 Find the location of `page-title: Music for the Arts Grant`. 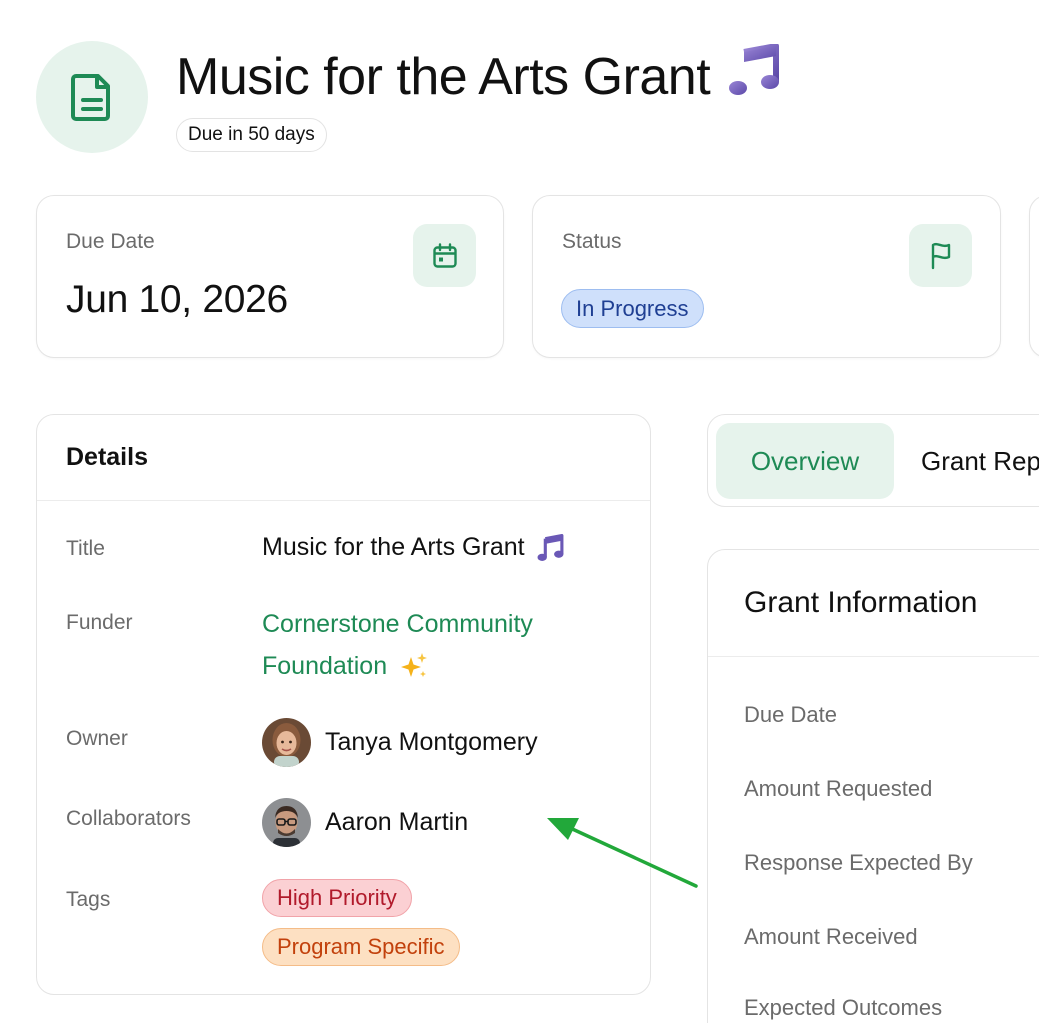

page-title: Music for the Arts Grant is located at coordinates (479, 76).